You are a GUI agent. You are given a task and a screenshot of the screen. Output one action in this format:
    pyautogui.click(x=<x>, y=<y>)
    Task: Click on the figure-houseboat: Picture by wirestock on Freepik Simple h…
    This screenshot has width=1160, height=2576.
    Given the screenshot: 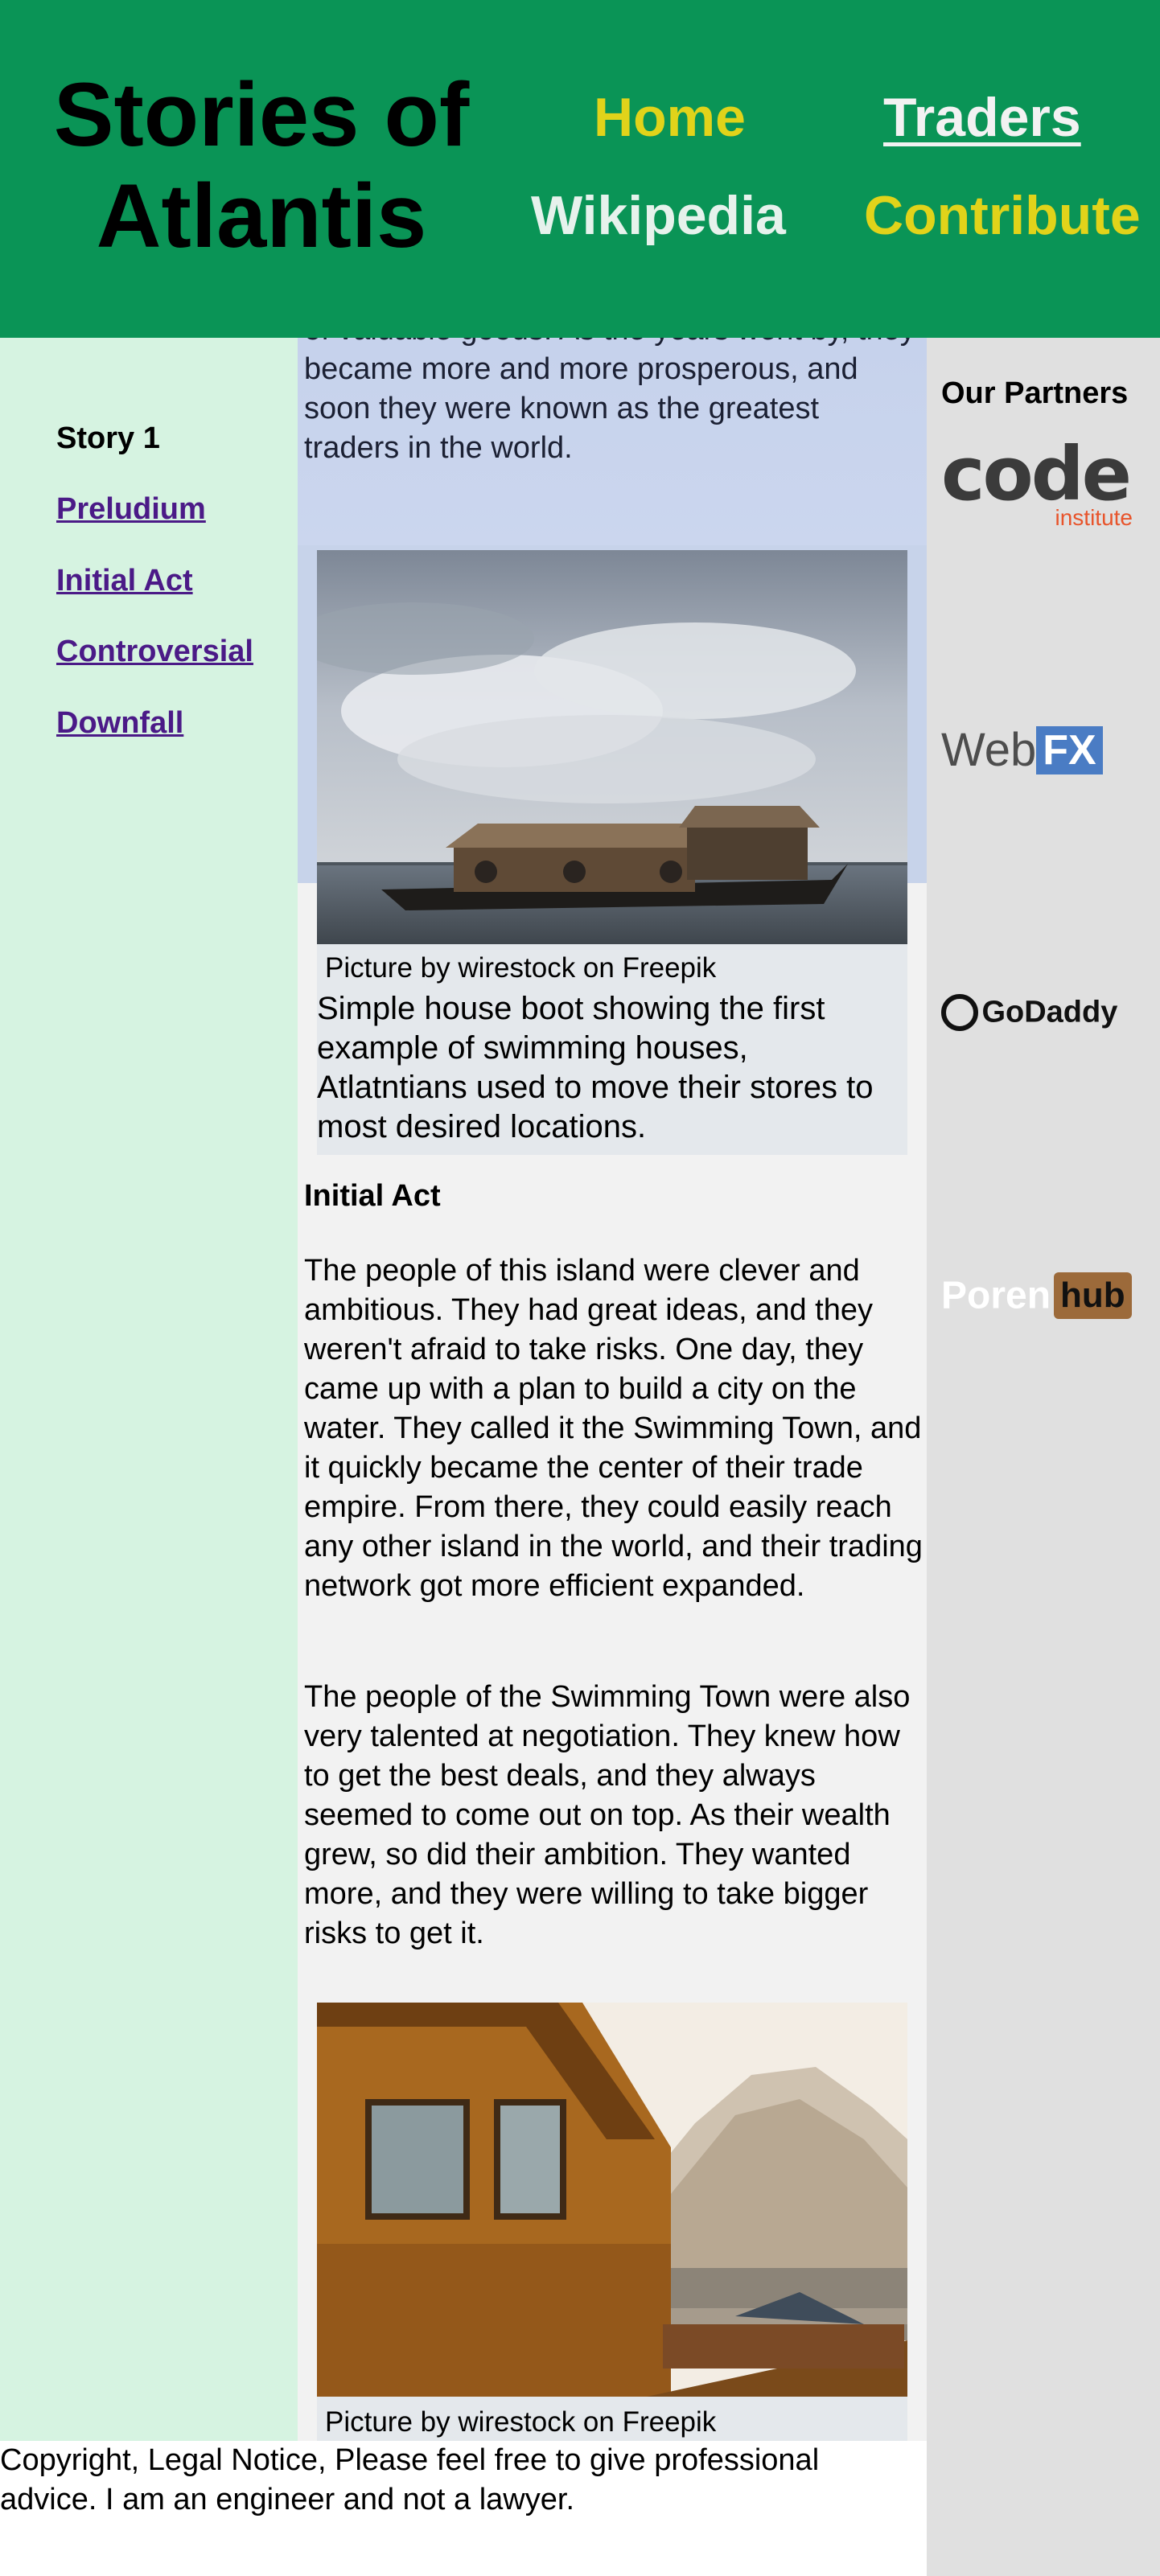 What is the action you would take?
    pyautogui.click(x=612, y=852)
    